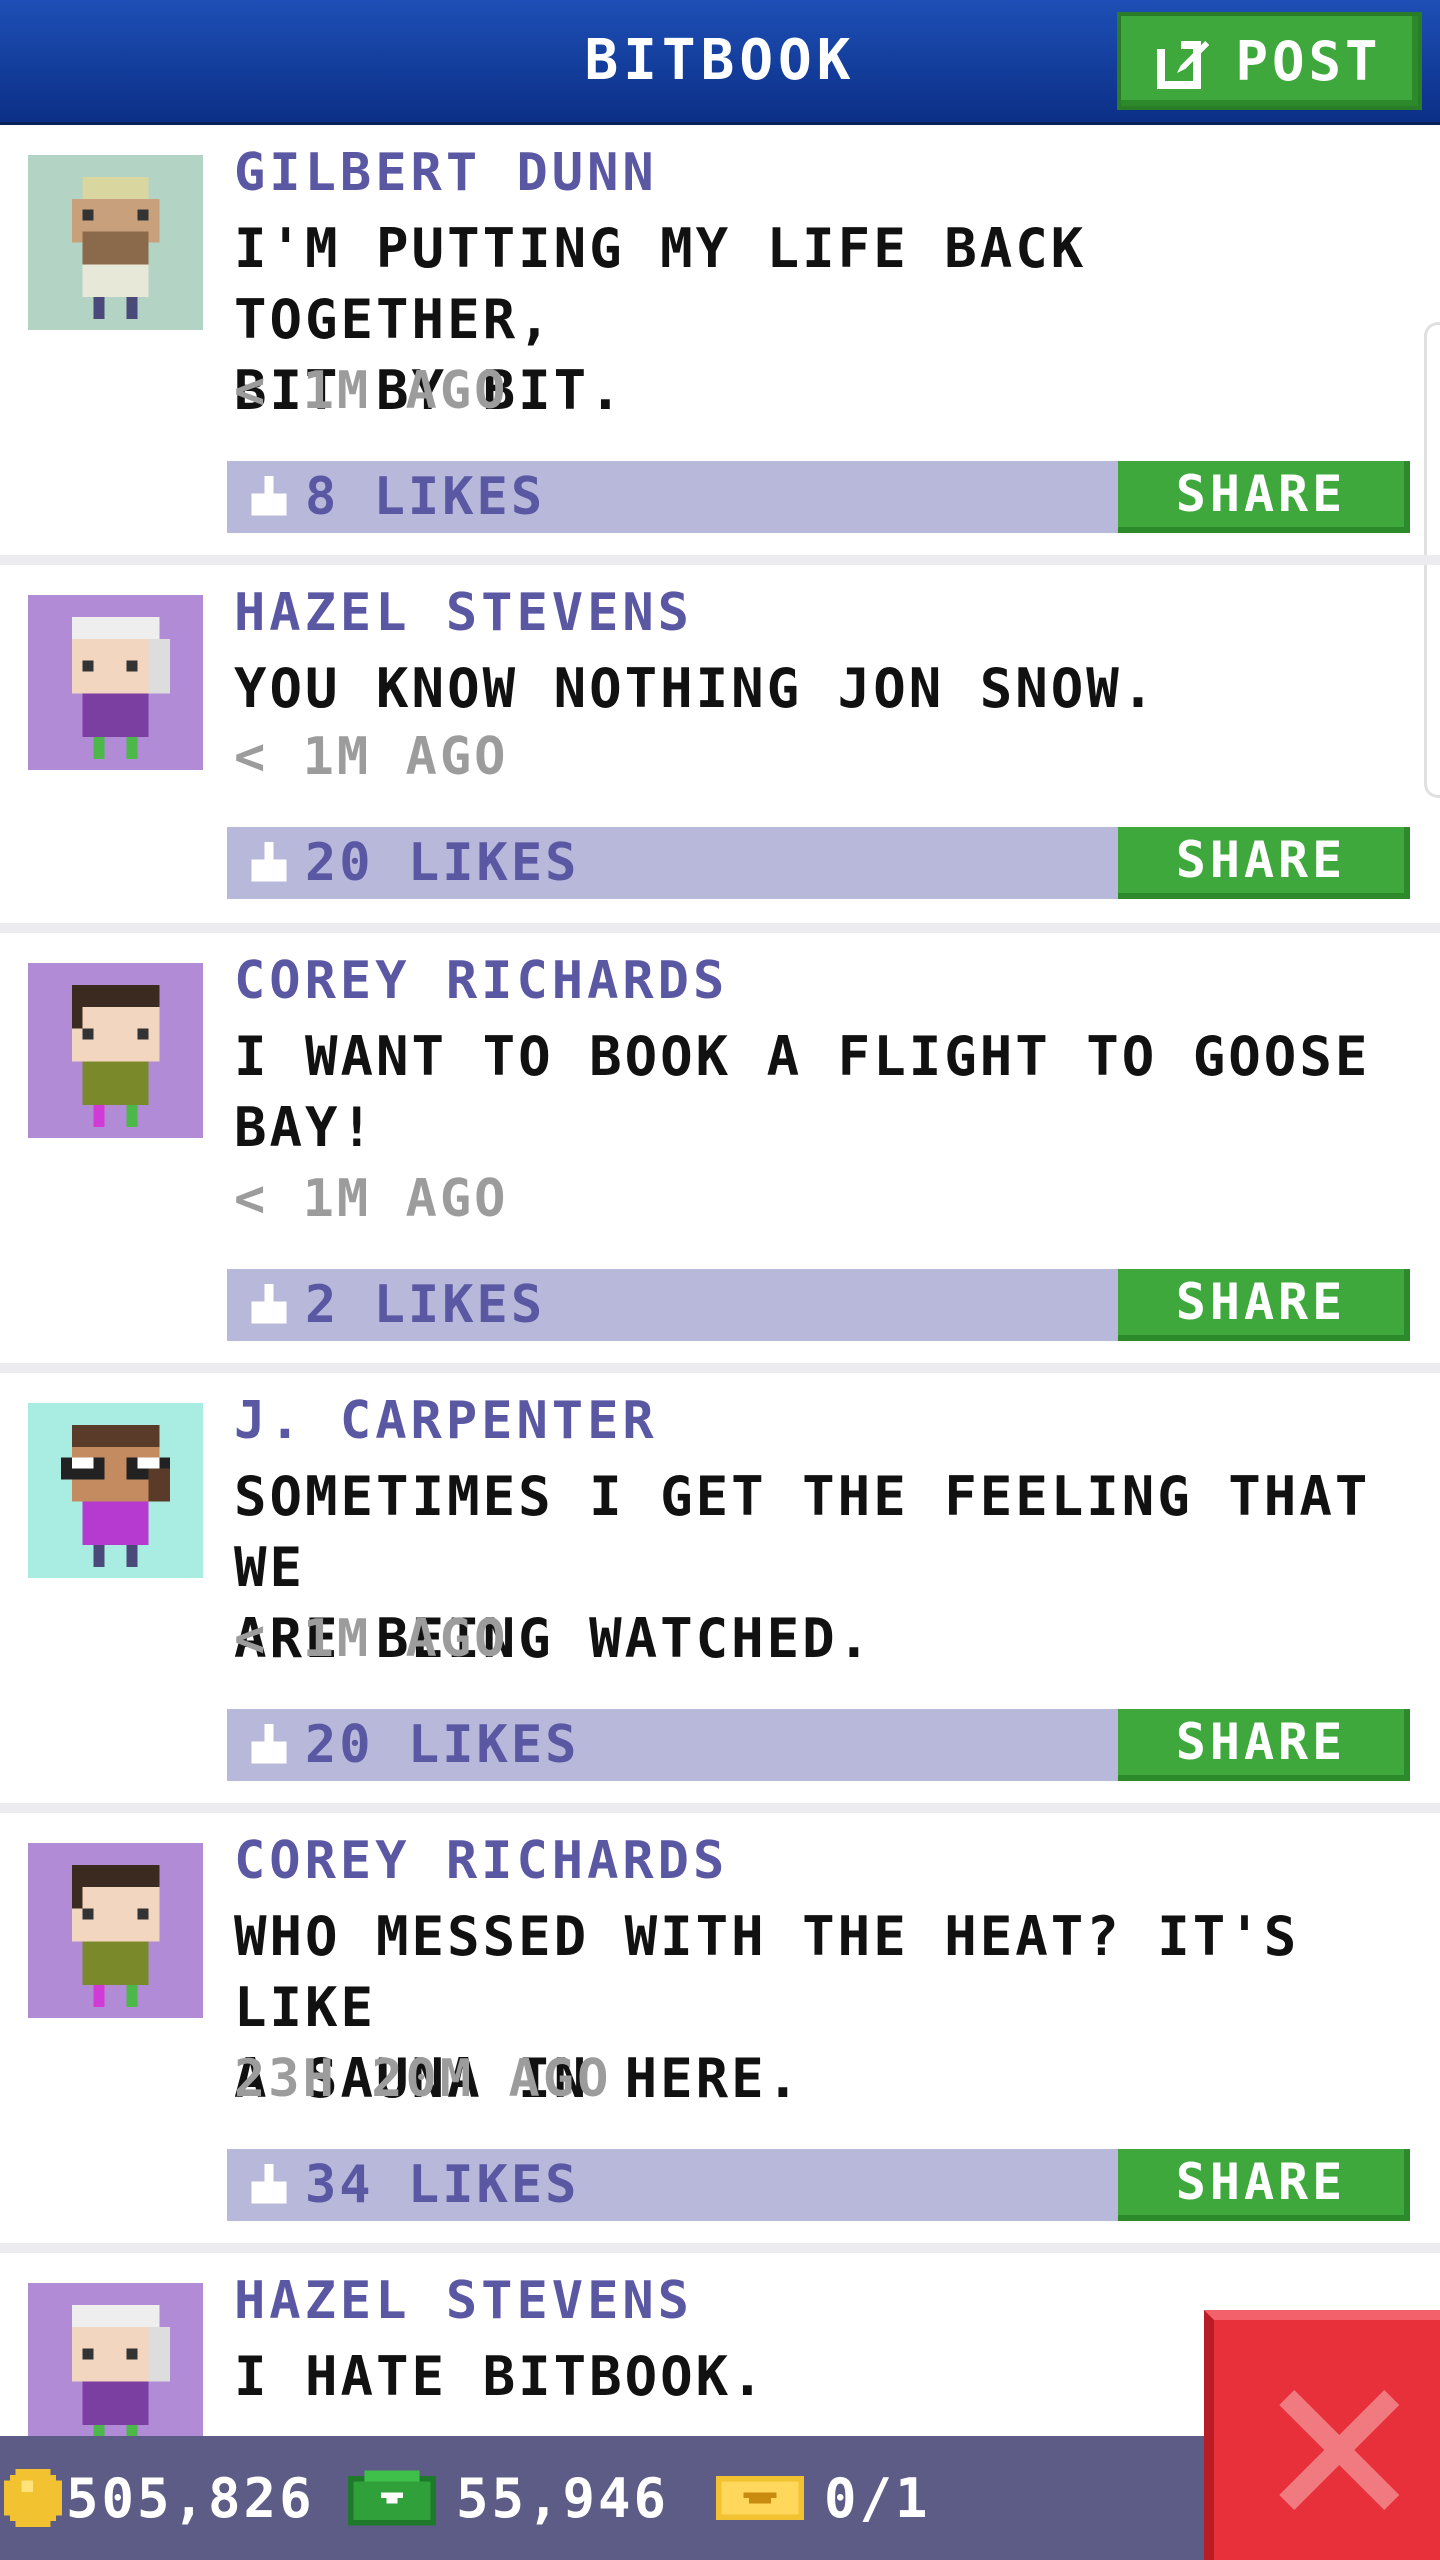  I want to click on post-text: I WANT TO BOOK A FLIGHT TO GOOSE BAY!, so click(819, 1092).